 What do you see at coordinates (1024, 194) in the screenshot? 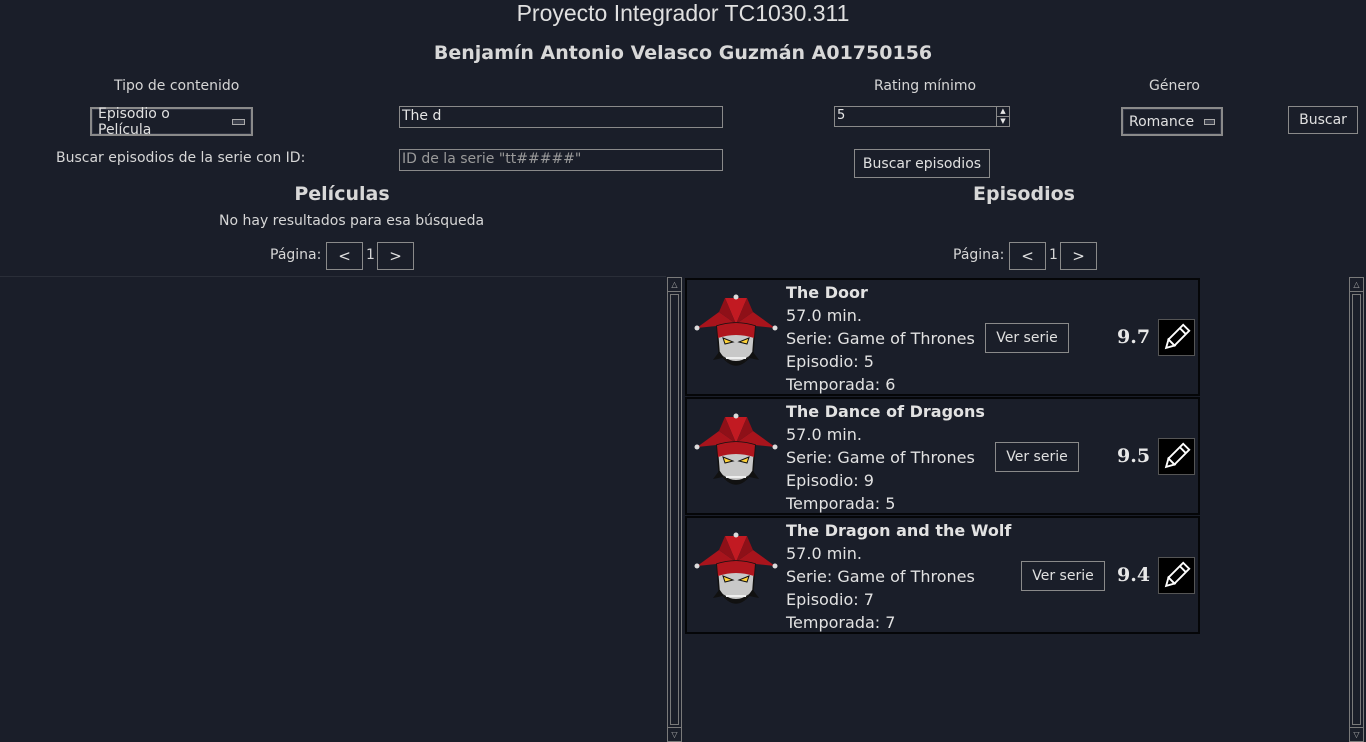
I see `episodios-title: Episodios` at bounding box center [1024, 194].